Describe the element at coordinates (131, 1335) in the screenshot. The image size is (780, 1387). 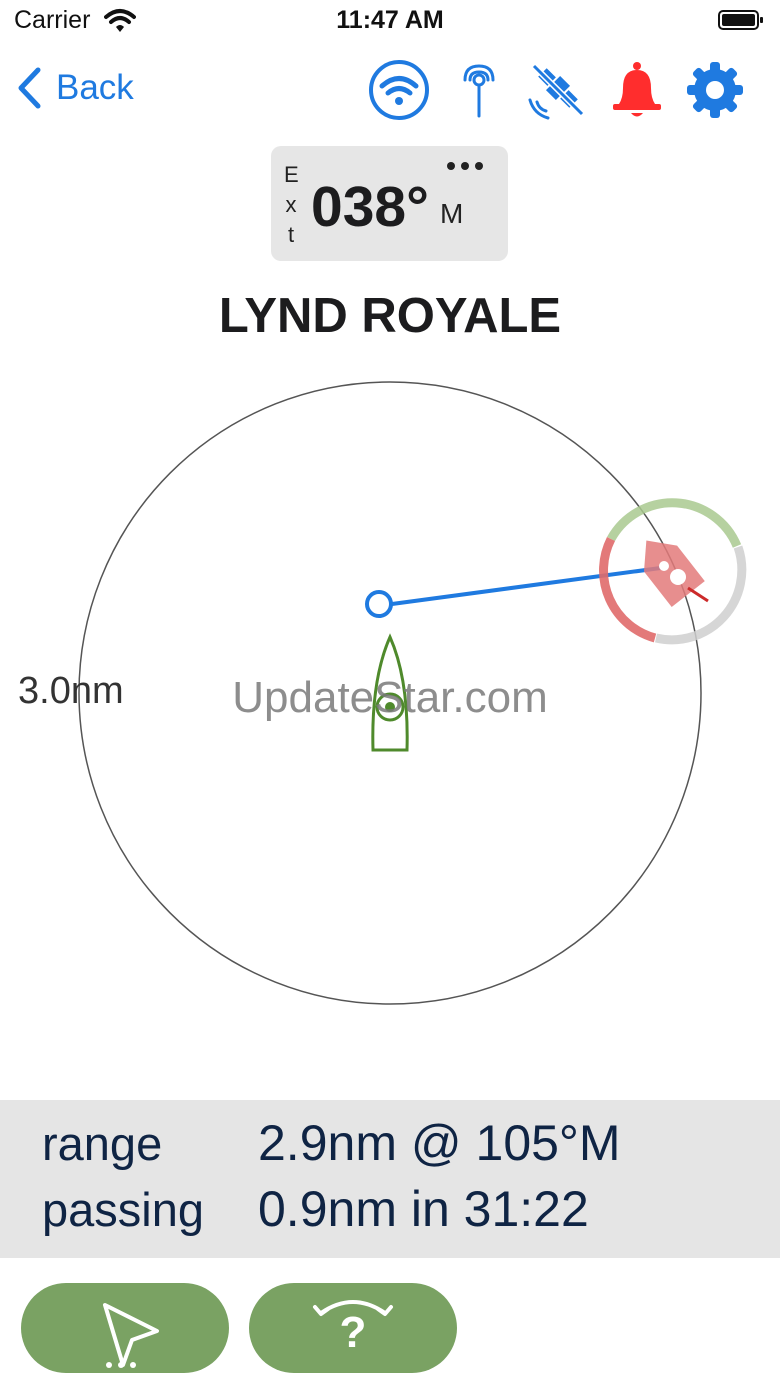
I see `intercept-icon` at that location.